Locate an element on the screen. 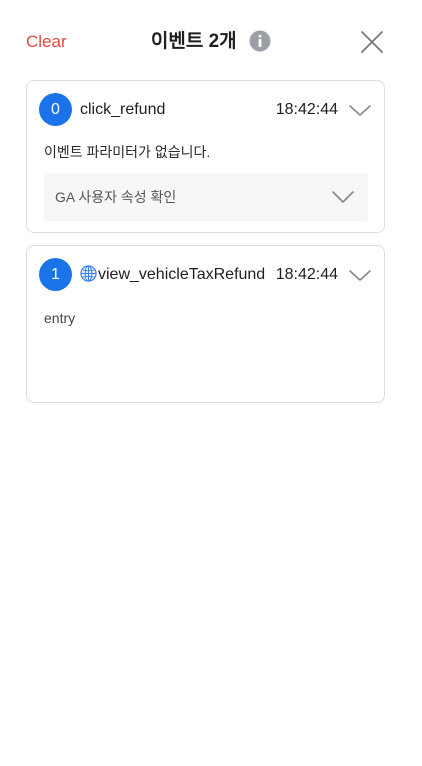  event-name: view_vehicleTaxRefund is located at coordinates (172, 275).